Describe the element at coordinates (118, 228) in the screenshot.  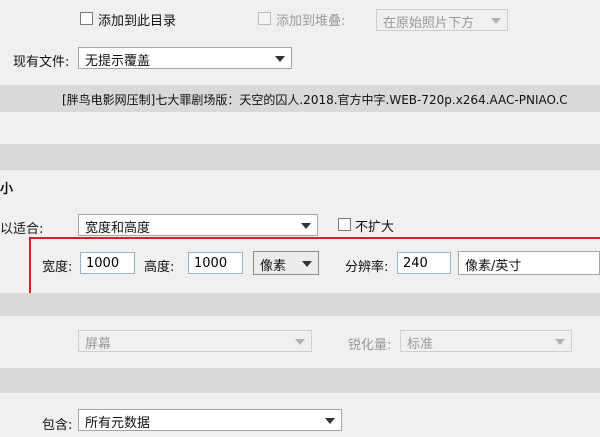
I see `fit-value: 宽度和高度` at that location.